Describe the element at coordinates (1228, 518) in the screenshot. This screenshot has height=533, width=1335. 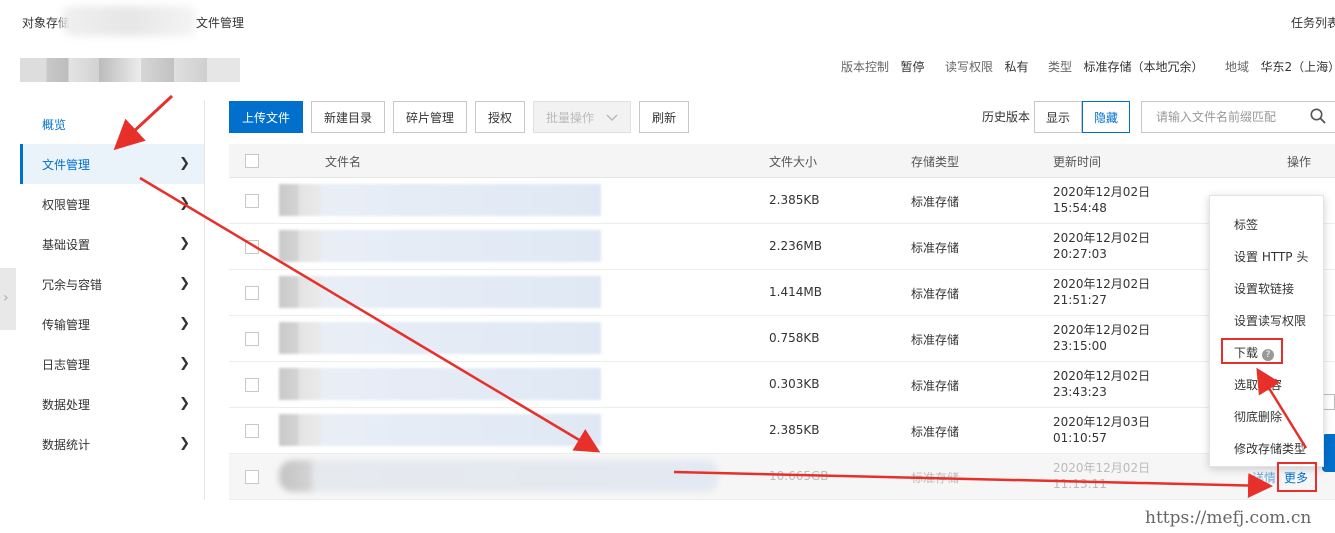
I see `watermark-text: https://mefj.com.cn` at that location.